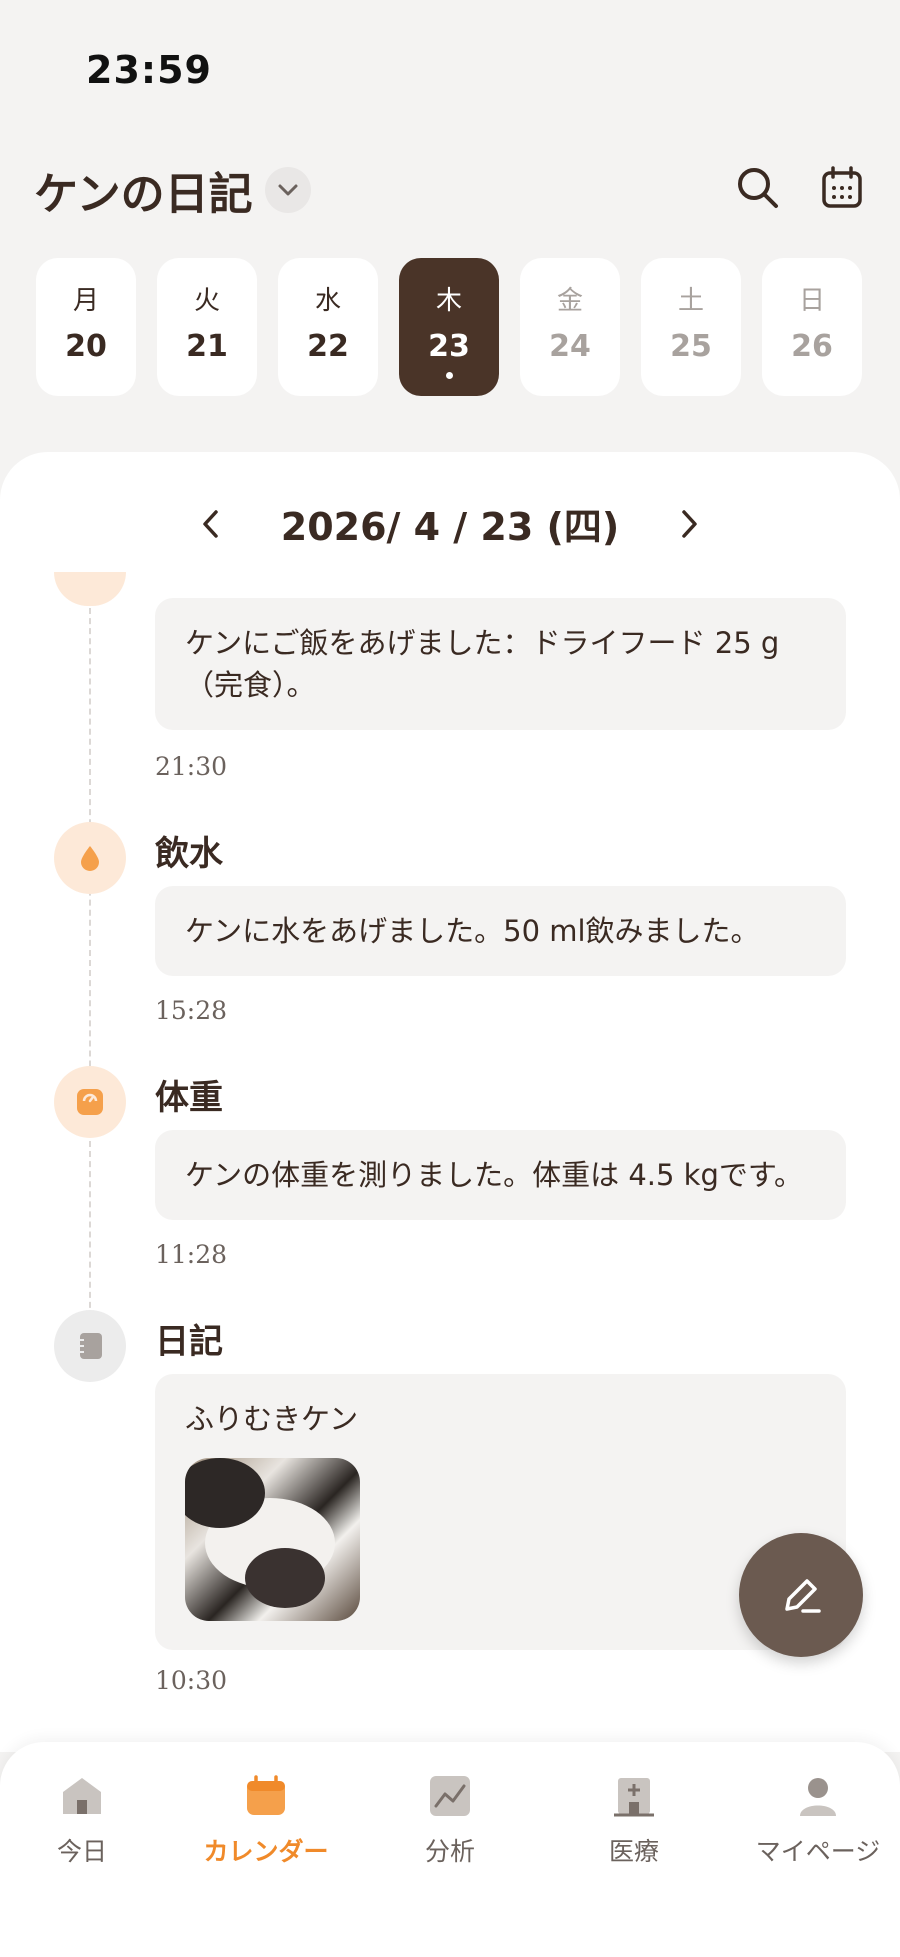 The height and width of the screenshot is (1957, 900). What do you see at coordinates (207, 346) in the screenshot?
I see `day-number: 21` at bounding box center [207, 346].